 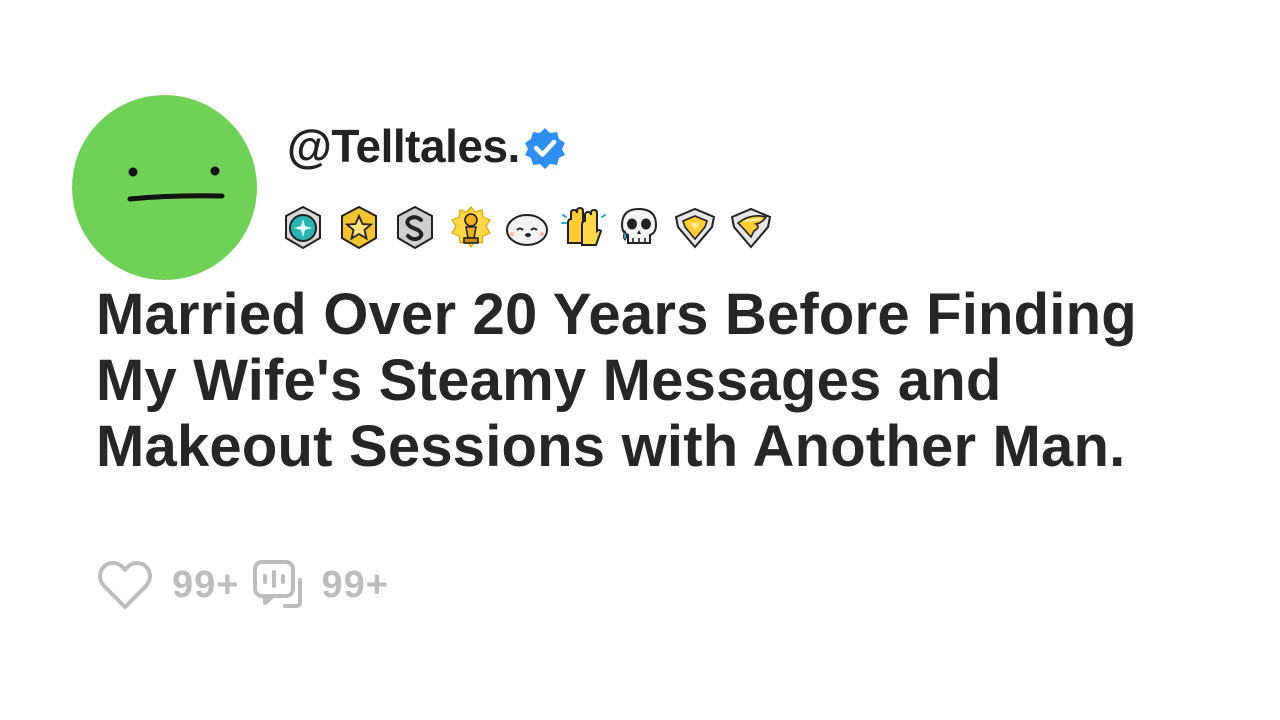 What do you see at coordinates (695, 228) in the screenshot?
I see `gold-heart-shield-award-icon` at bounding box center [695, 228].